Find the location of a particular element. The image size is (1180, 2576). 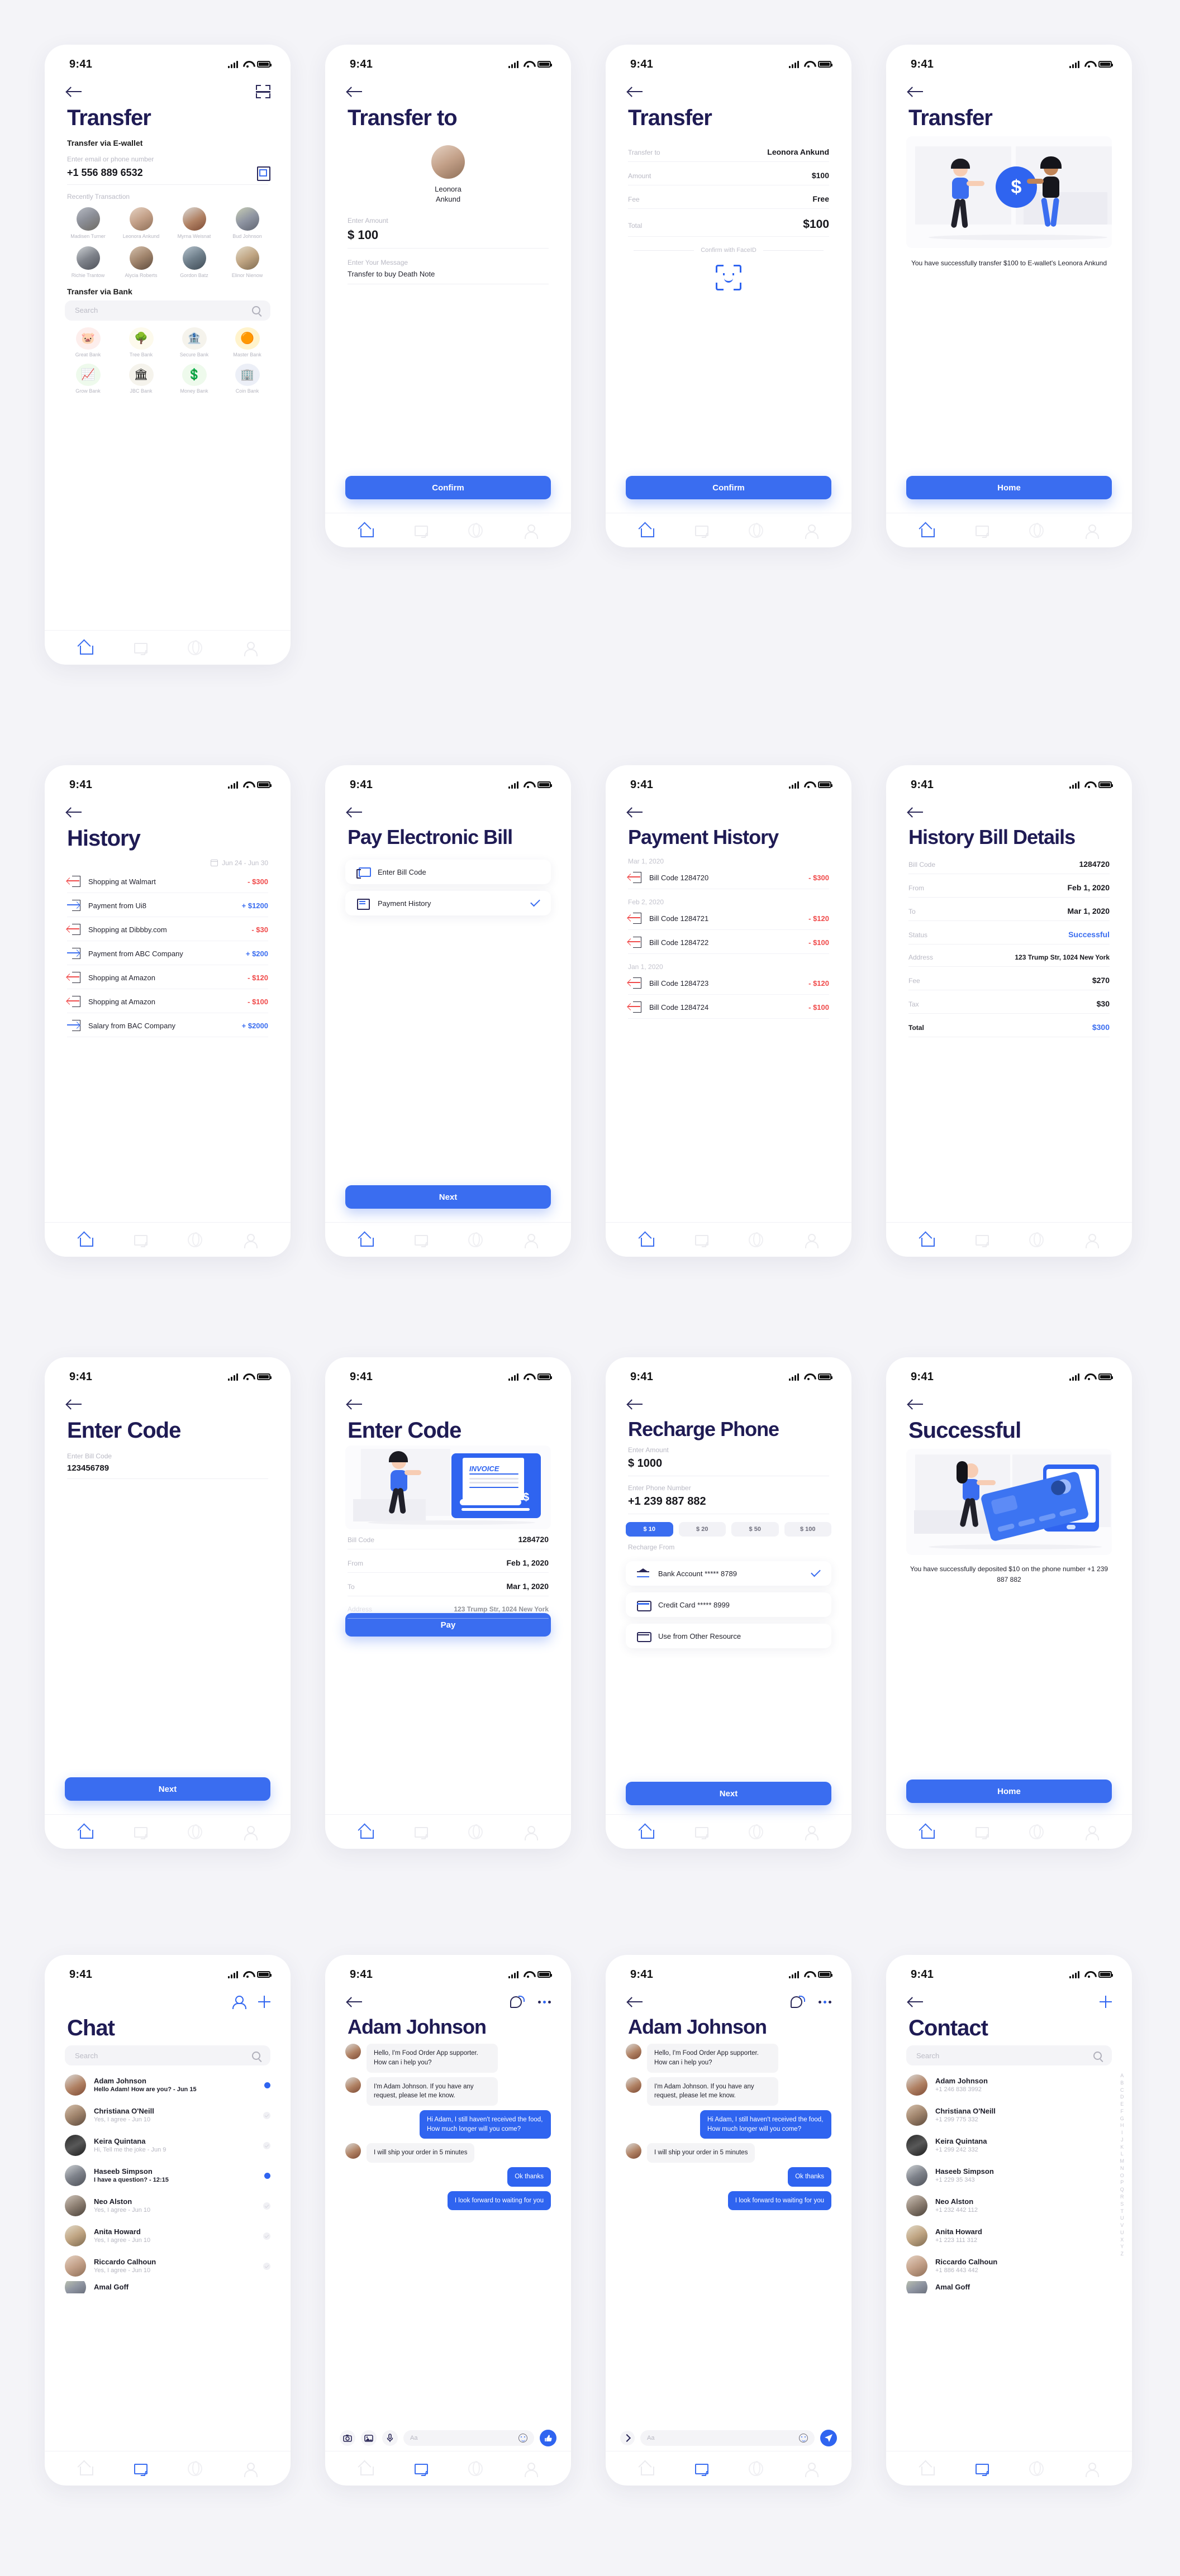

contact-book-icon is located at coordinates (263, 174).